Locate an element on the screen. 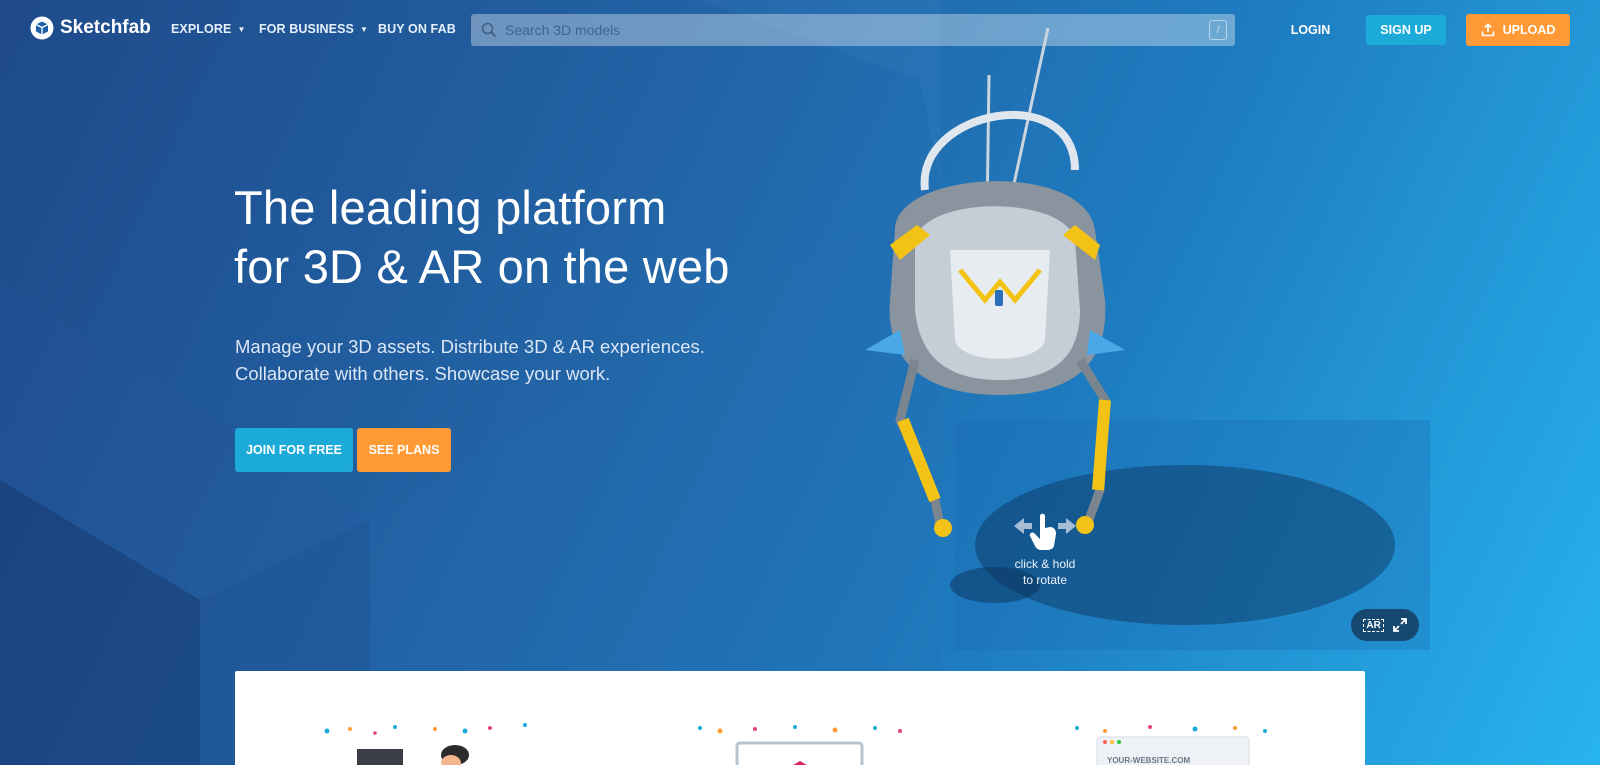 This screenshot has width=1600, height=765. hero-headline-line2: for 3D & AR on the web is located at coordinates (482, 266).